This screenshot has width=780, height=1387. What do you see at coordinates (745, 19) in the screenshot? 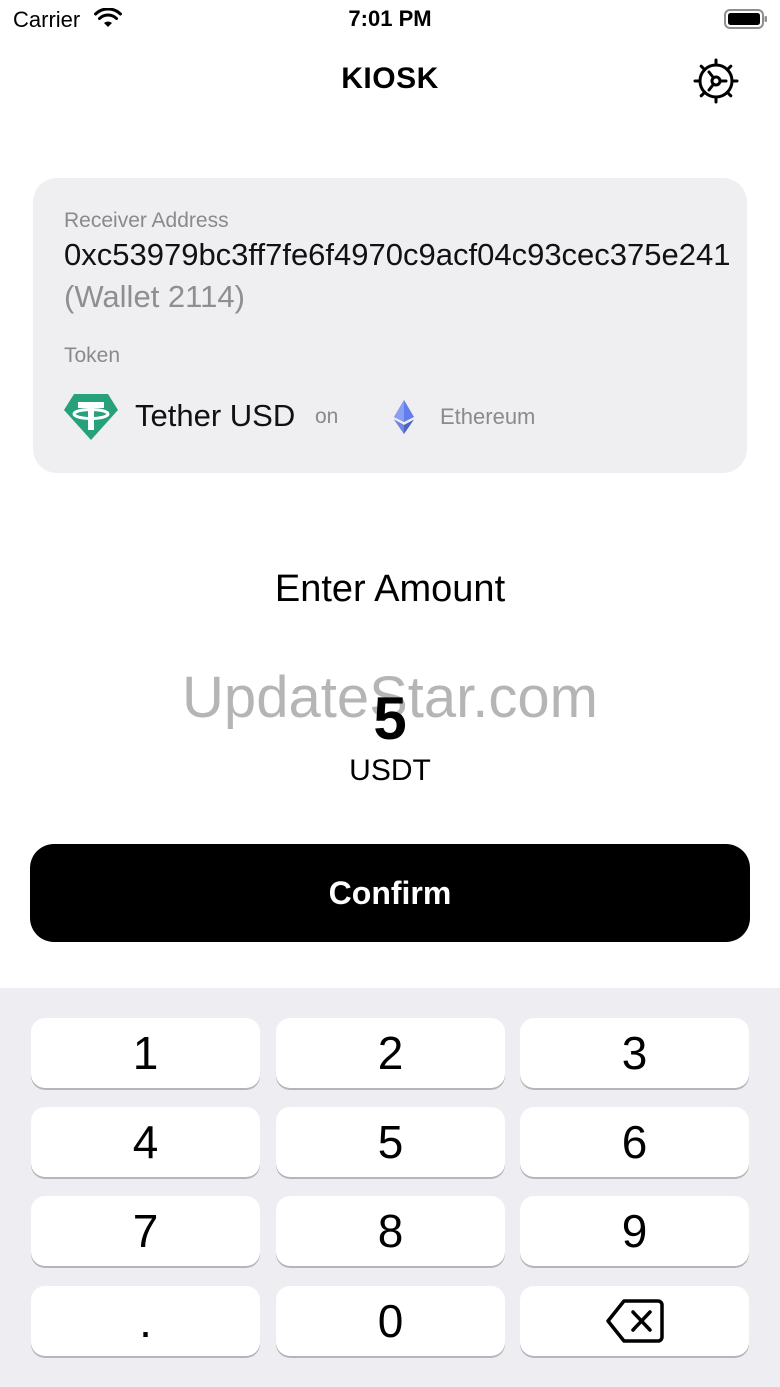
I see `battery-icon` at bounding box center [745, 19].